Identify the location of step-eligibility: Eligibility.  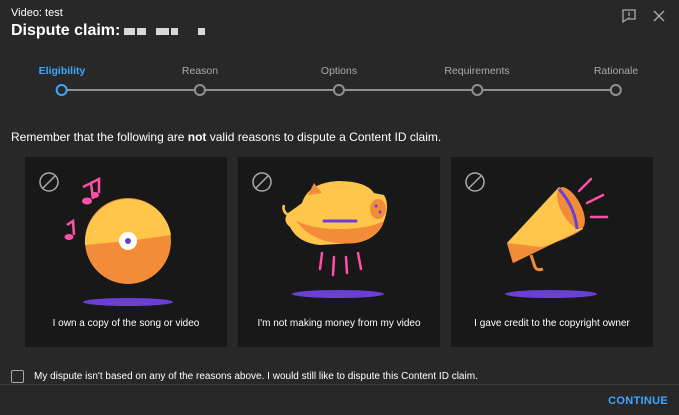
(62, 80).